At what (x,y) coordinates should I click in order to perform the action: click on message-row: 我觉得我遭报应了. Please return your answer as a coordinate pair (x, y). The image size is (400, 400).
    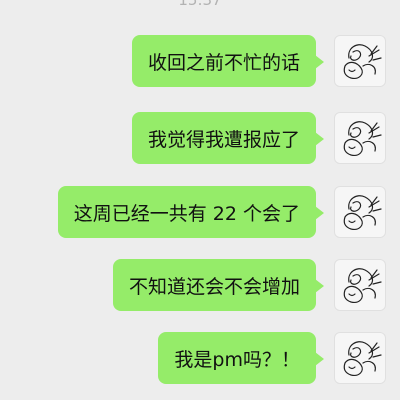
    Looking at the image, I should click on (258, 138).